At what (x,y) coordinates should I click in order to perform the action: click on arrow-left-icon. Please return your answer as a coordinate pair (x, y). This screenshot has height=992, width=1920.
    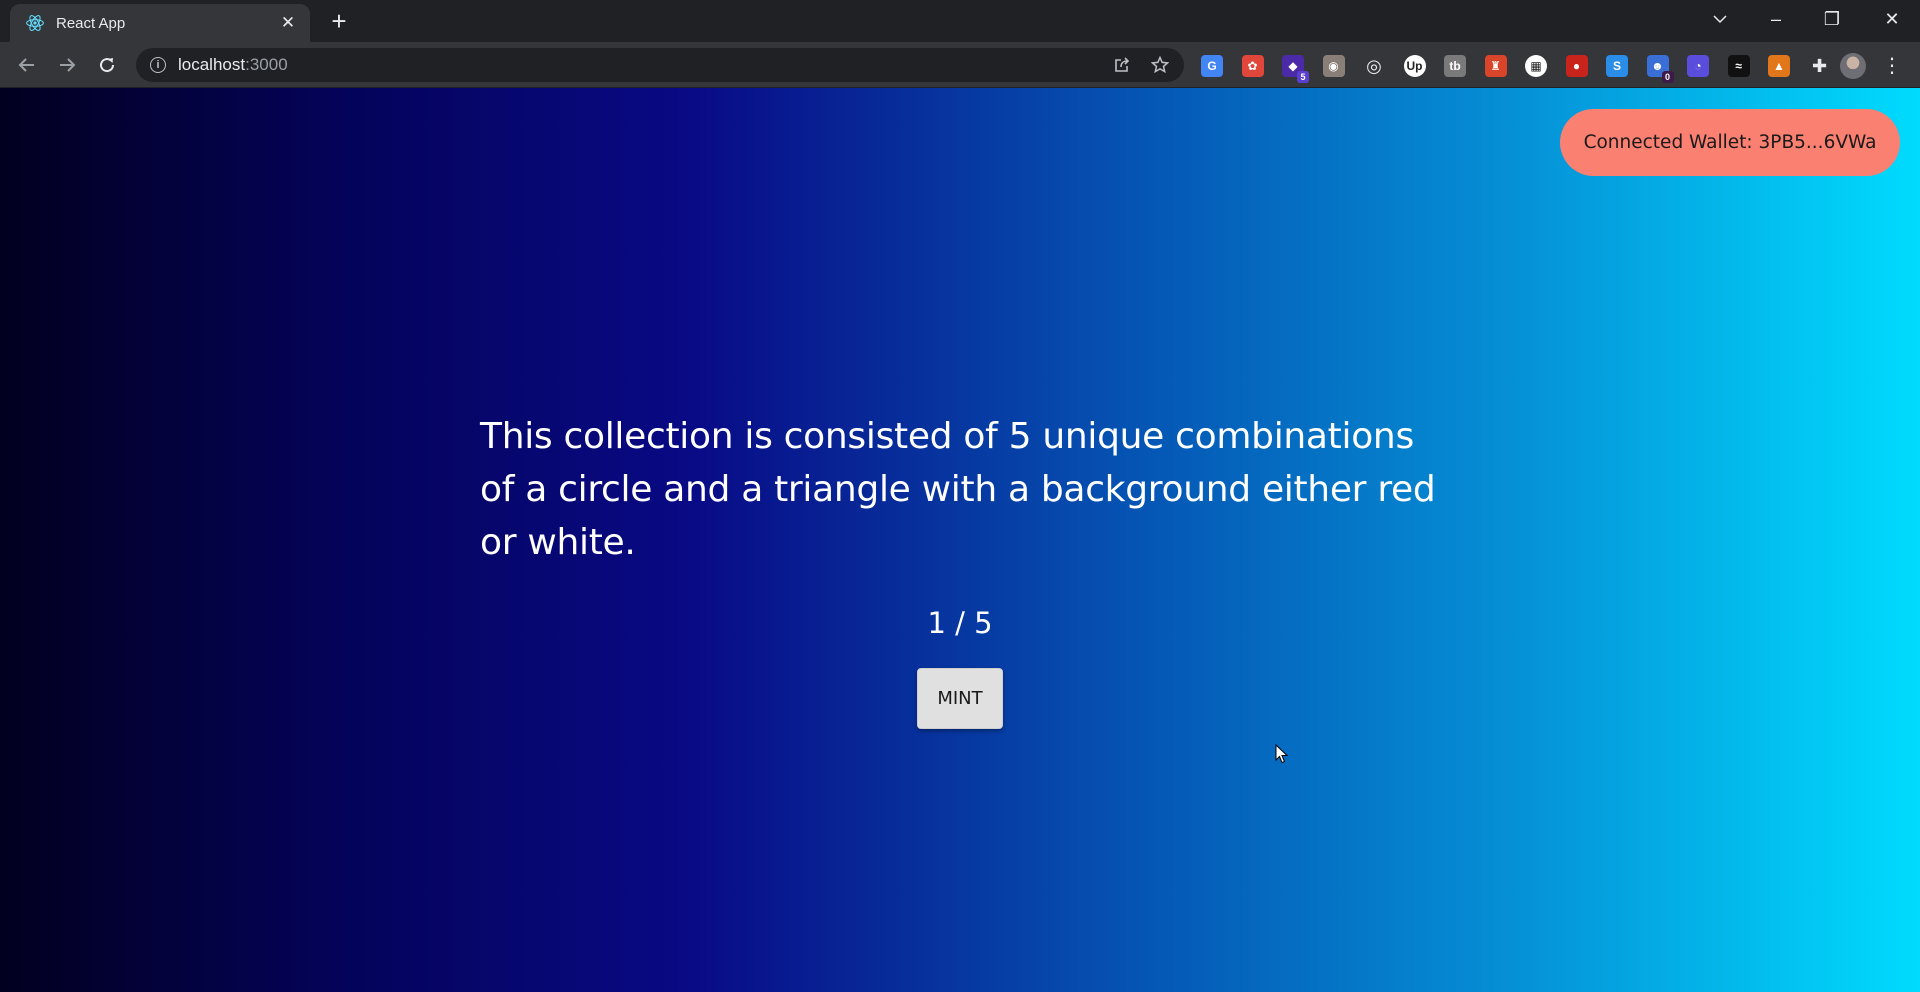
    Looking at the image, I should click on (26, 65).